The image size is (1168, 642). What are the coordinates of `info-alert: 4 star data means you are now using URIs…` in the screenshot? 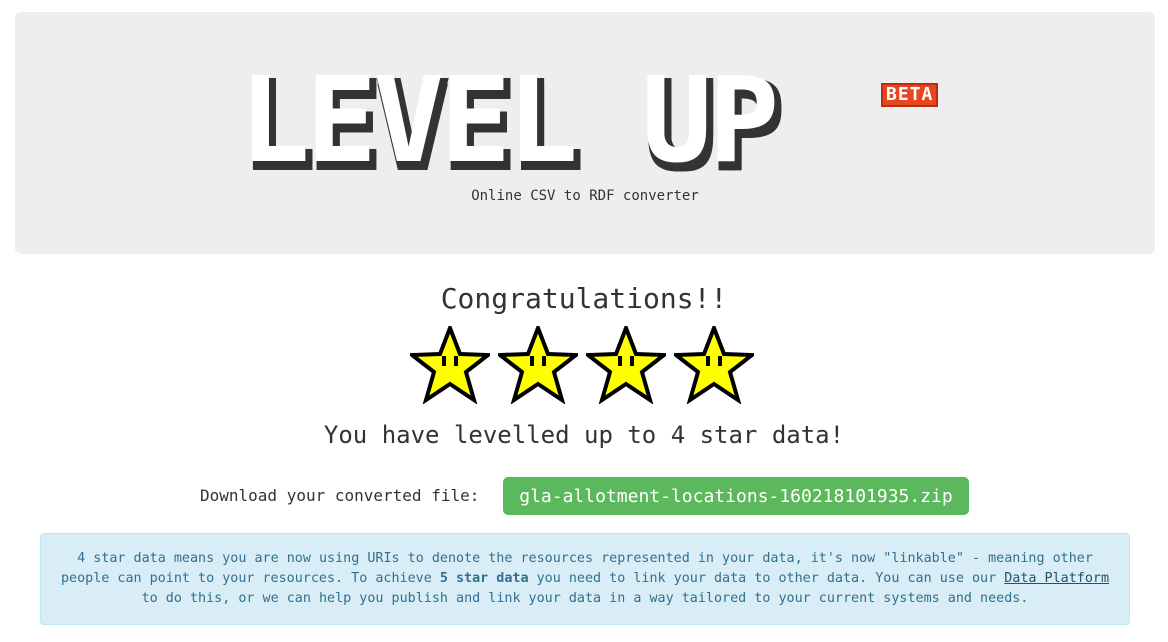 It's located at (585, 579).